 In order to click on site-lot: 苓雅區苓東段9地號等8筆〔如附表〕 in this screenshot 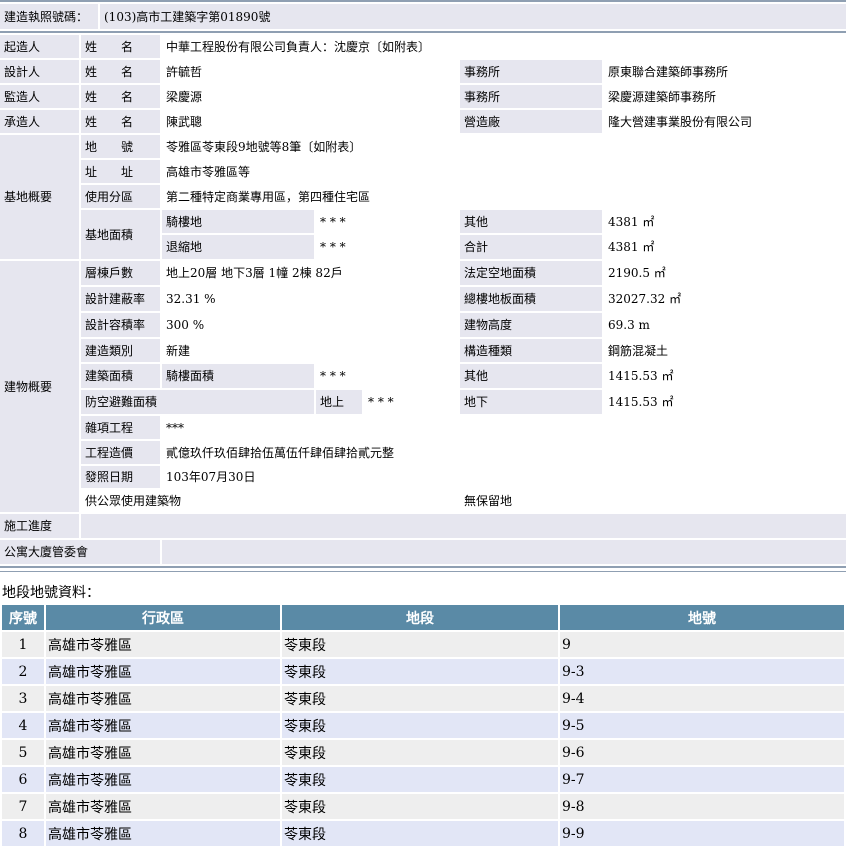, I will do `click(504, 146)`.